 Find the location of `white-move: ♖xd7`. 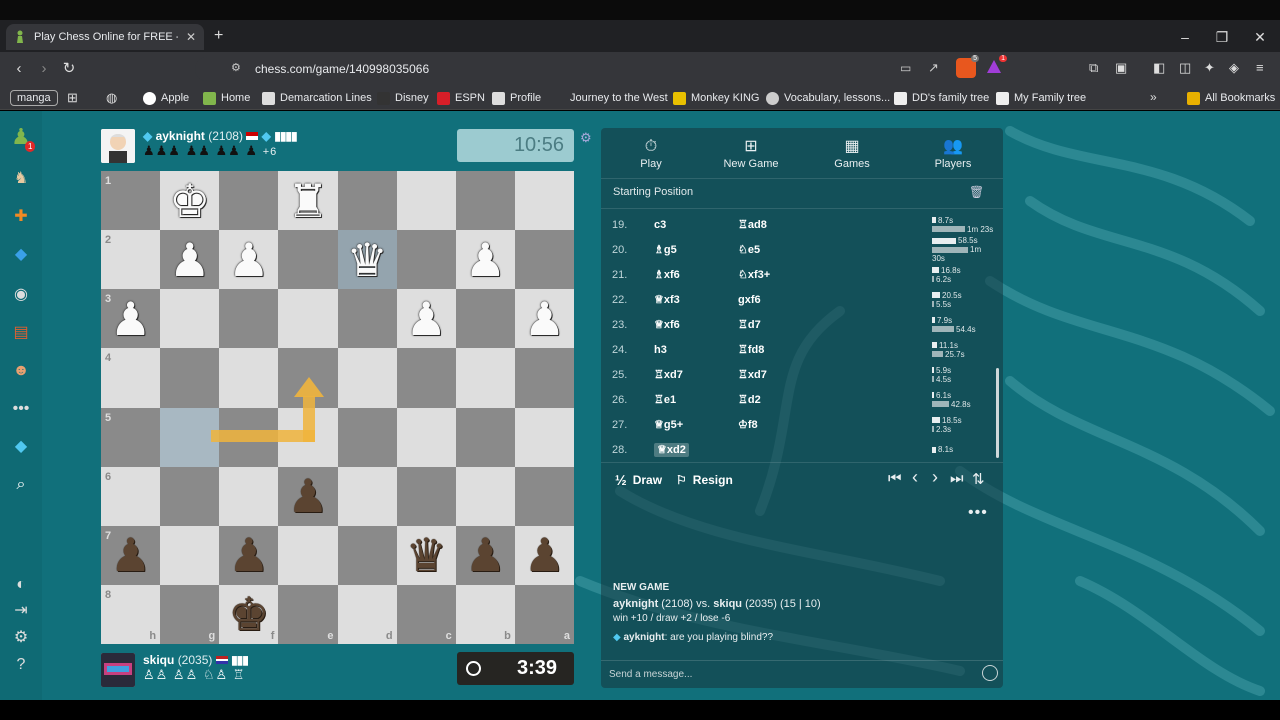

white-move: ♖xd7 is located at coordinates (696, 374).